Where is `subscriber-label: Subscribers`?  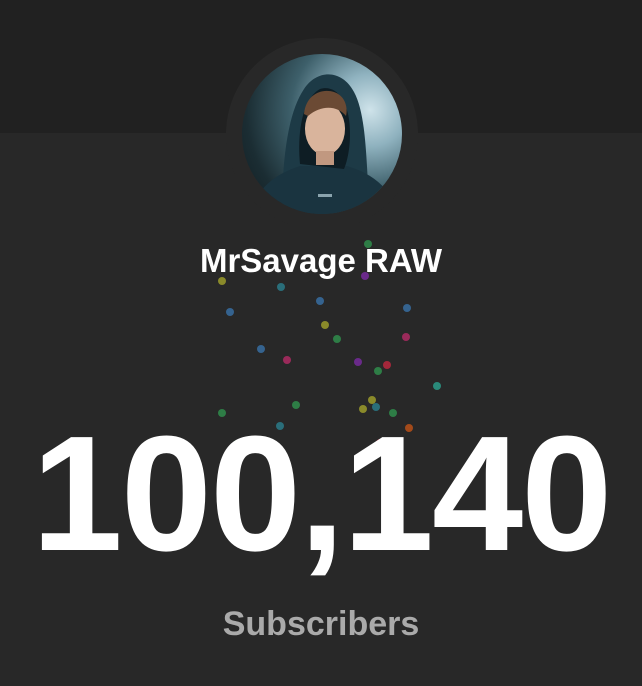
subscriber-label: Subscribers is located at coordinates (321, 624).